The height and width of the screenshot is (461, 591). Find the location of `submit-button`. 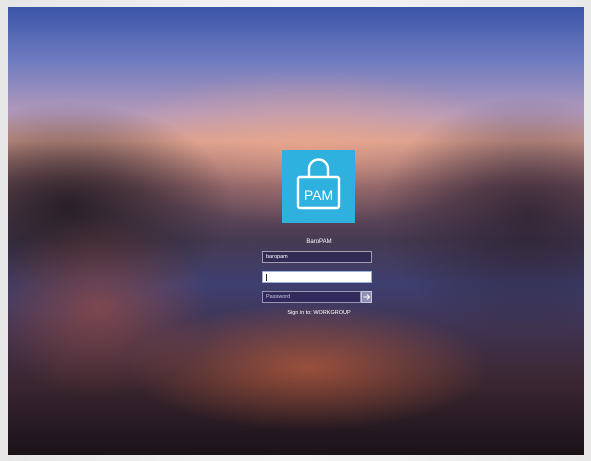

submit-button is located at coordinates (366, 297).